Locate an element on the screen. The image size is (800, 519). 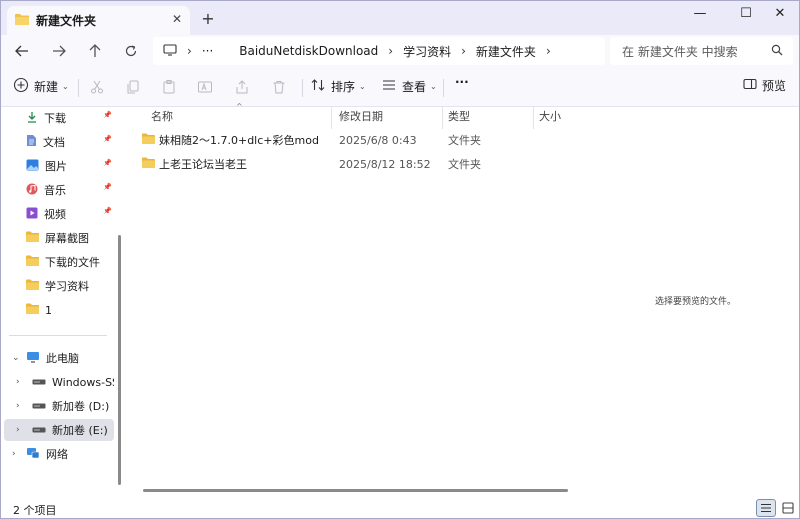
search-input: 在 新建文件夹 中搜索 is located at coordinates (701, 51).